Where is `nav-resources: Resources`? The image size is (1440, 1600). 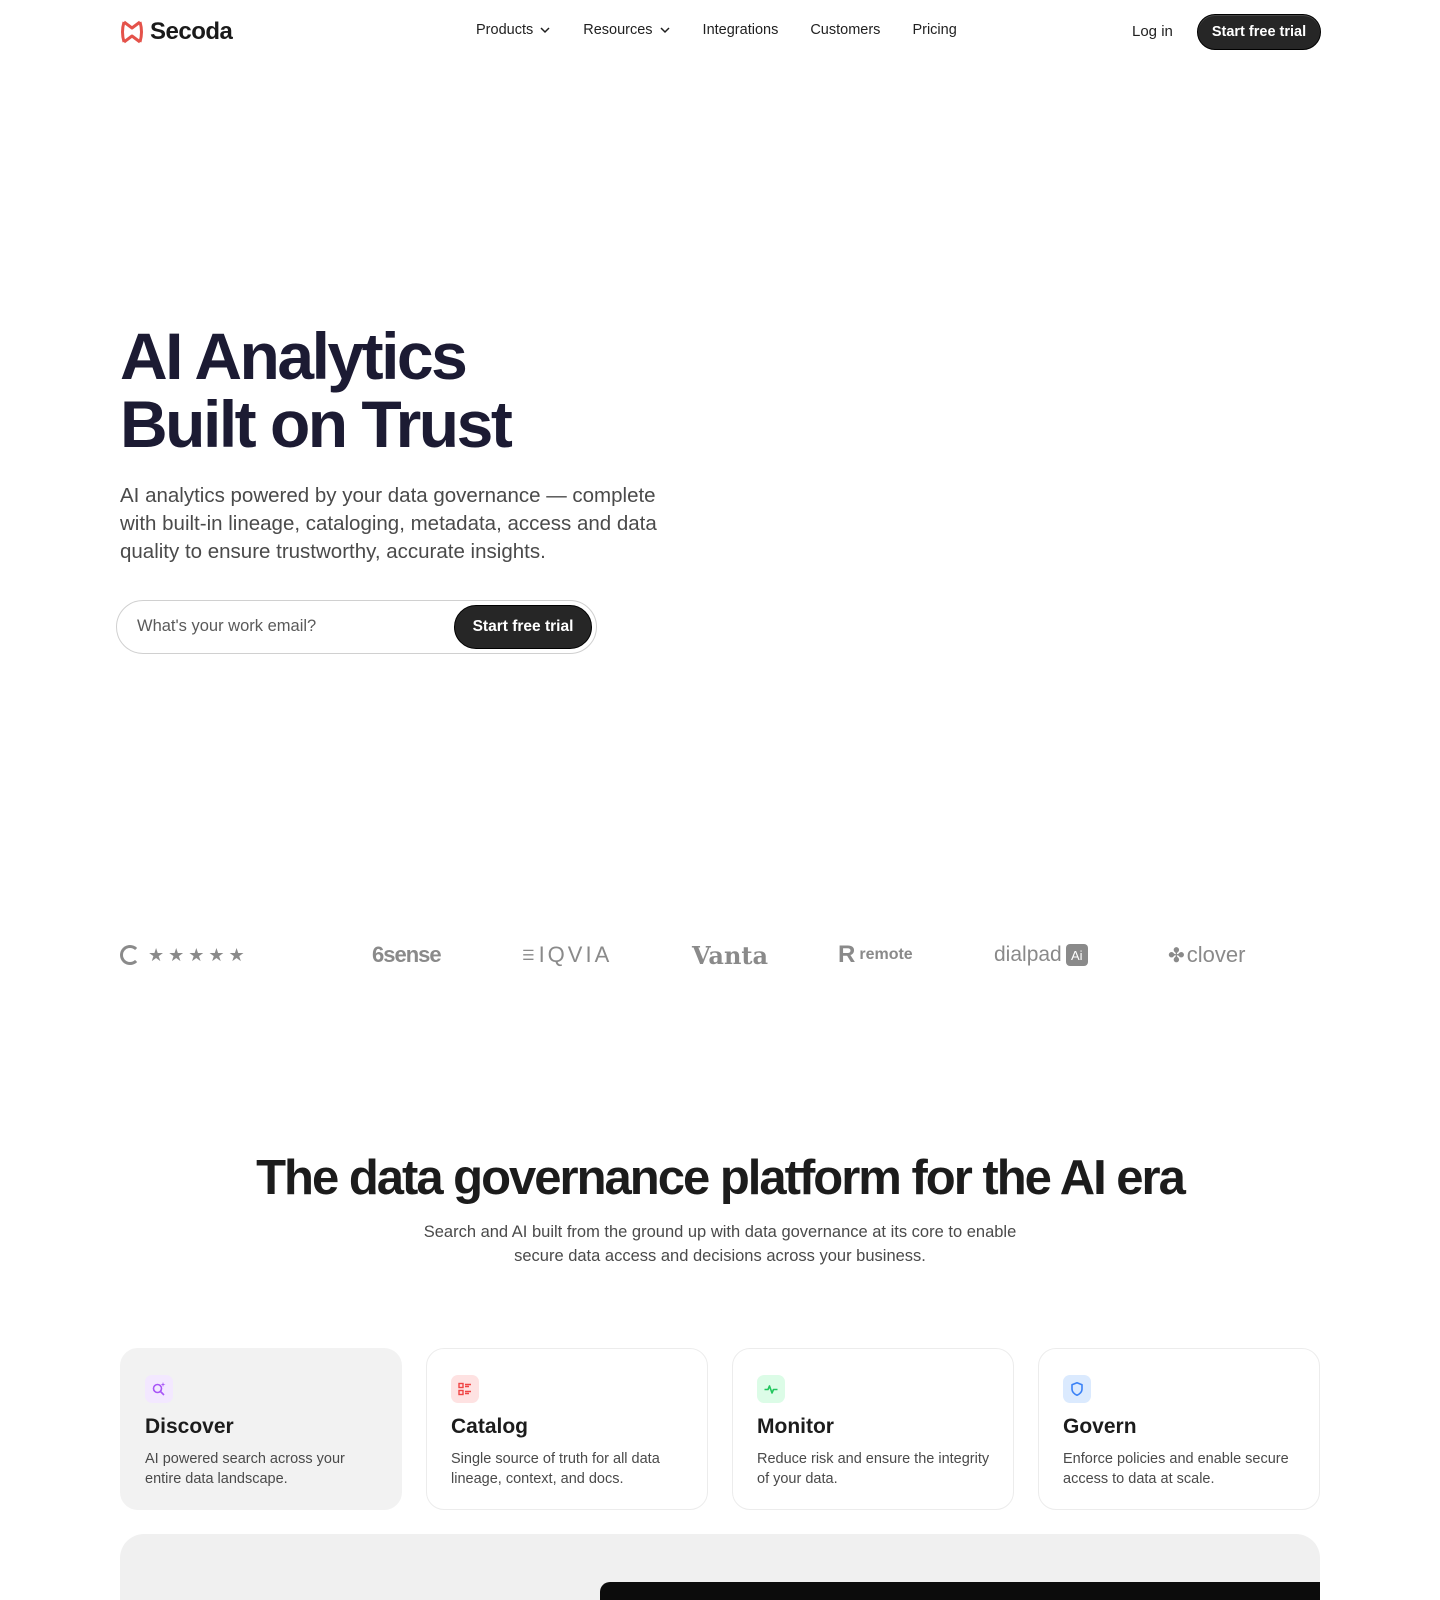 nav-resources: Resources is located at coordinates (626, 30).